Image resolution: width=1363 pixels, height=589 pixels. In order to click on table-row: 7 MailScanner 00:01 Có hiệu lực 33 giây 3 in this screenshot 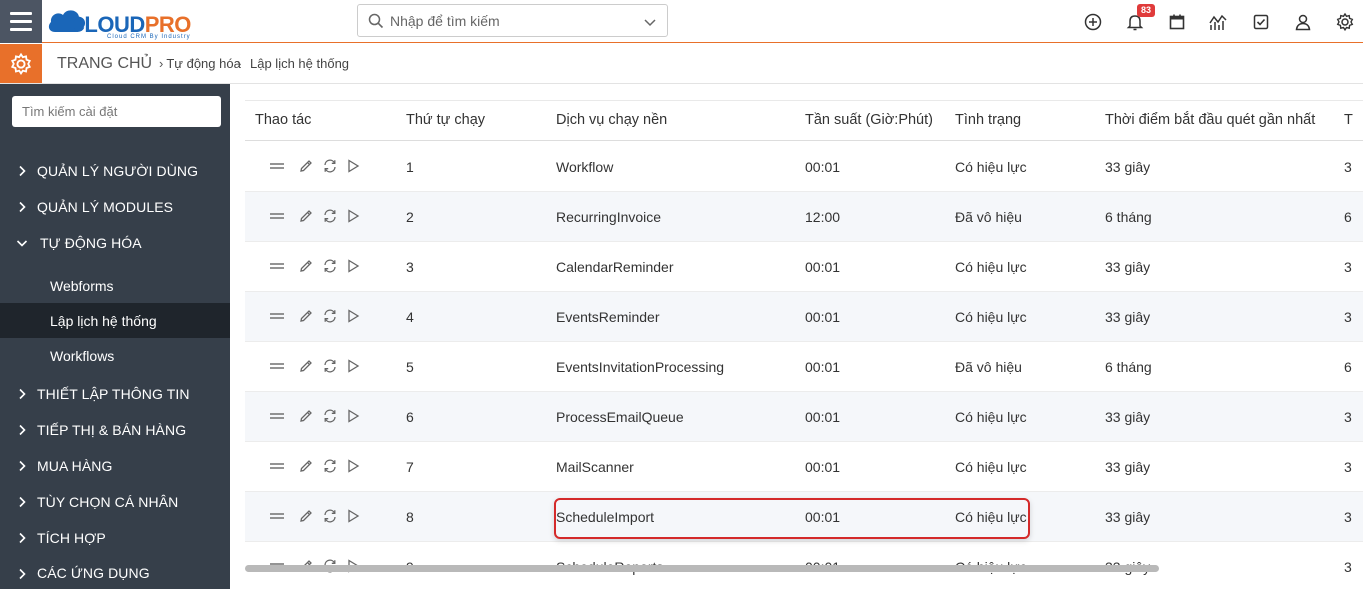, I will do `click(804, 467)`.